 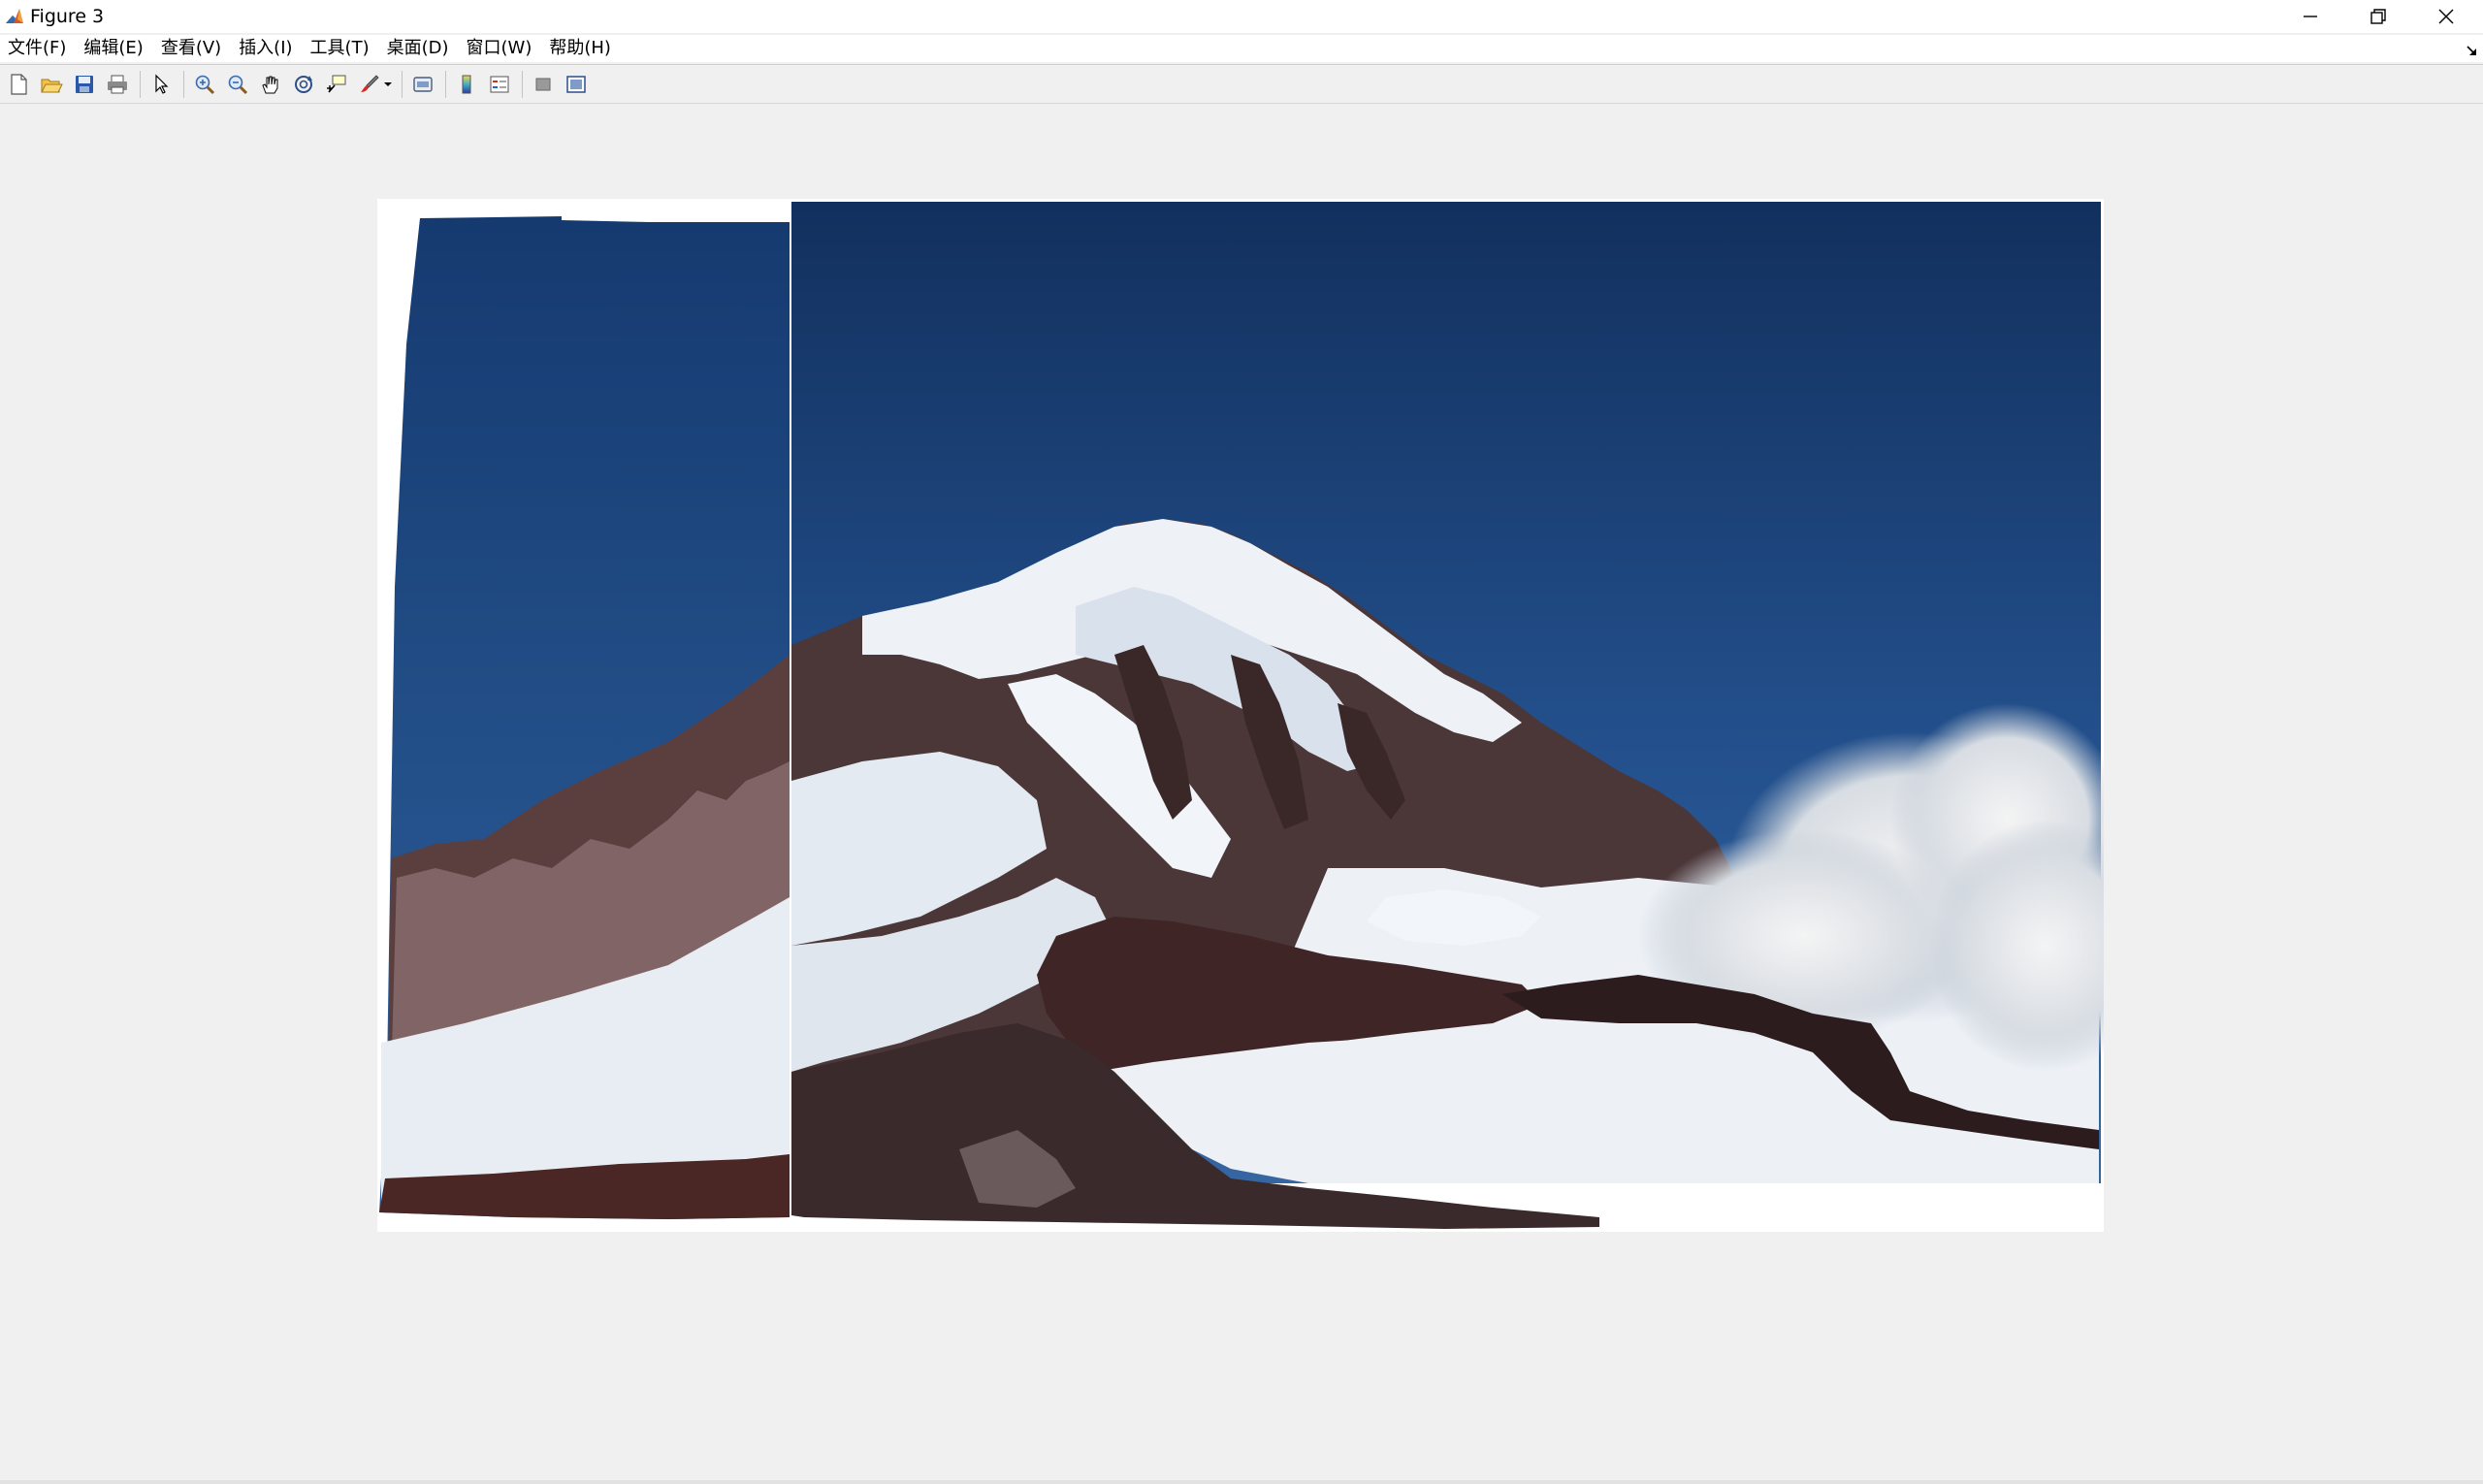 I want to click on zoom-out-icon, so click(x=238, y=85).